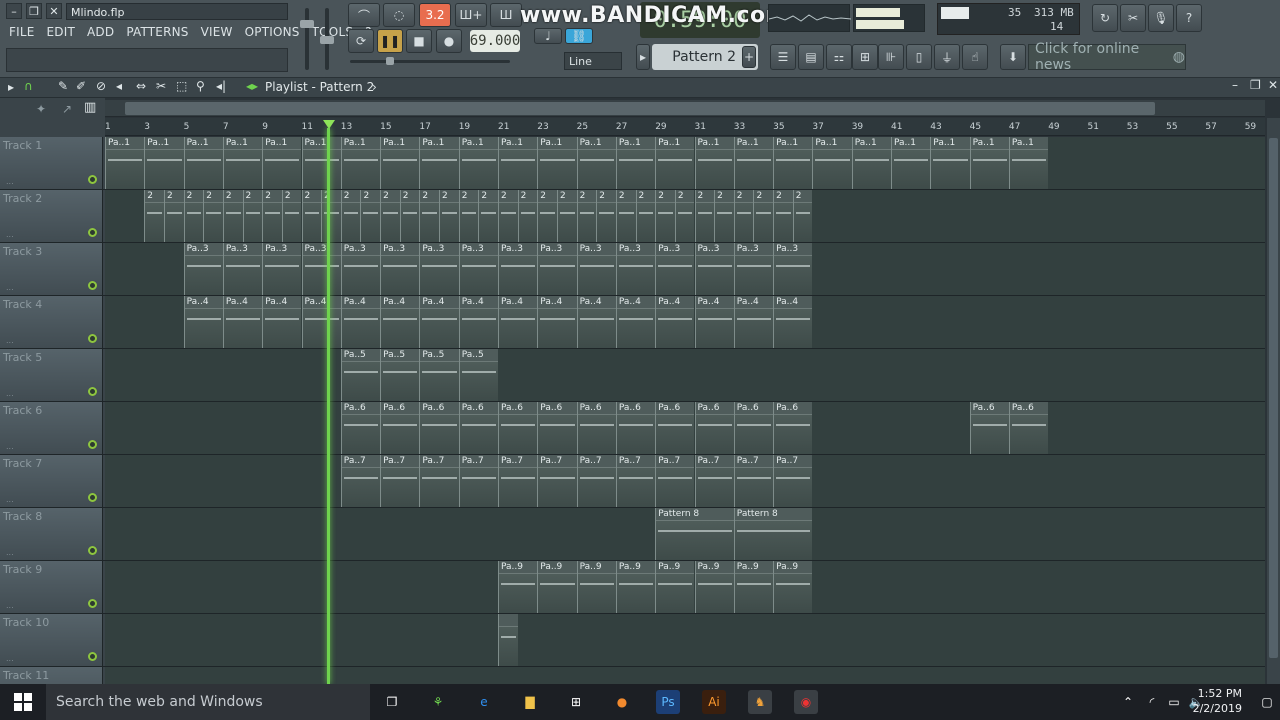 The height and width of the screenshot is (720, 1280). What do you see at coordinates (1267, 702) in the screenshot?
I see `action-center-icon: ▢` at bounding box center [1267, 702].